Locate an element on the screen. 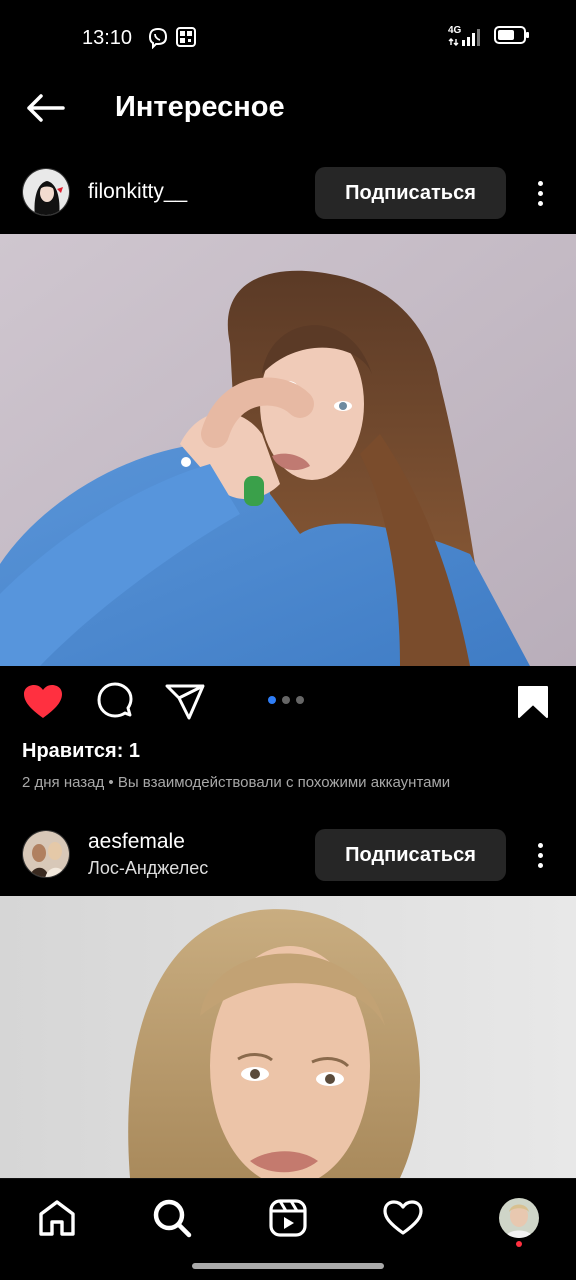 This screenshot has height=1280, width=576. post-actions is located at coordinates (288, 702).